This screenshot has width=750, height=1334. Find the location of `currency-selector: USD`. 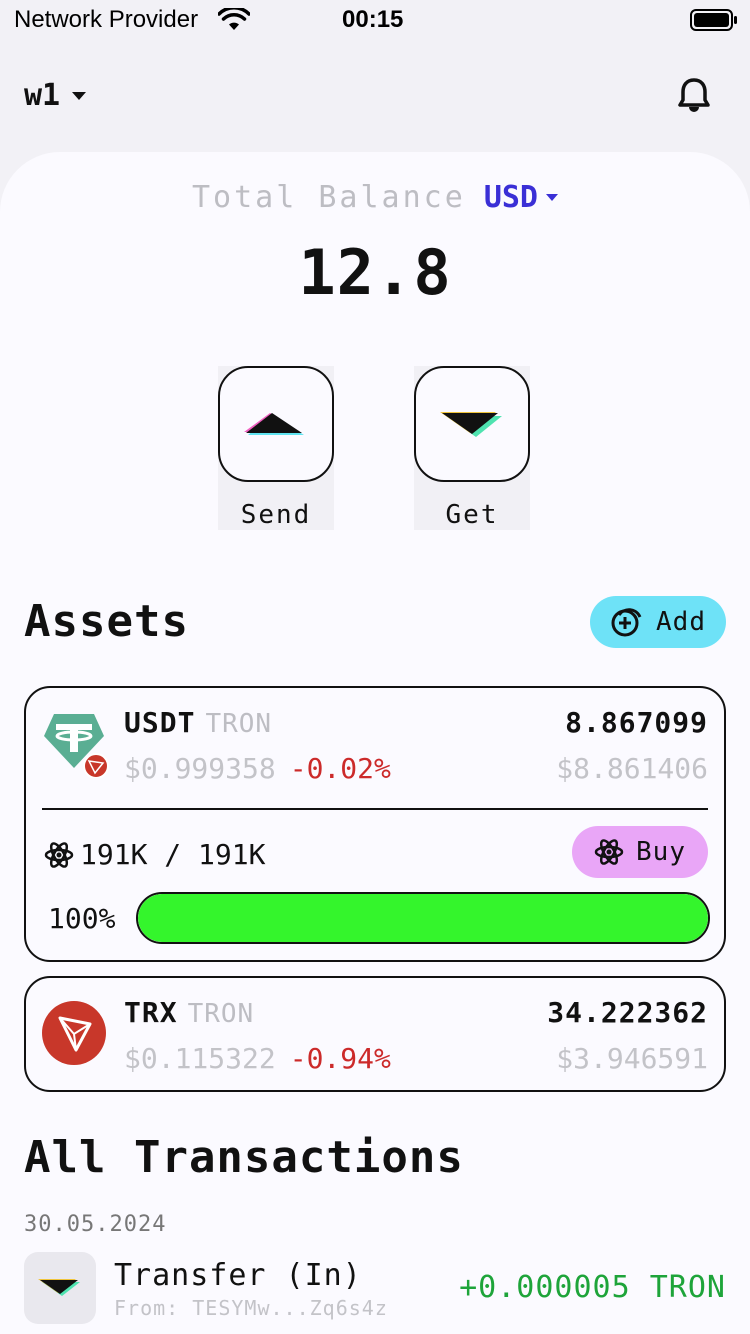

currency-selector: USD is located at coordinates (521, 197).